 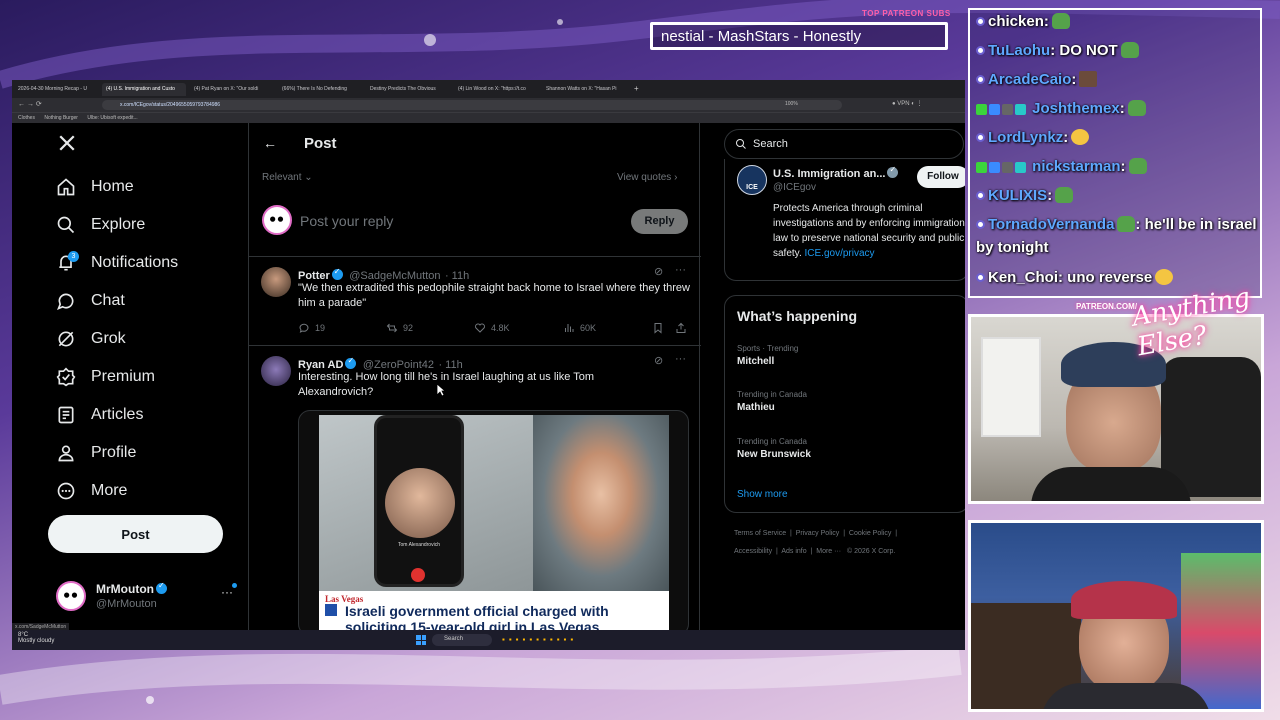 What do you see at coordinates (270, 143) in the screenshot?
I see `back-arrow-icon: ←` at bounding box center [270, 143].